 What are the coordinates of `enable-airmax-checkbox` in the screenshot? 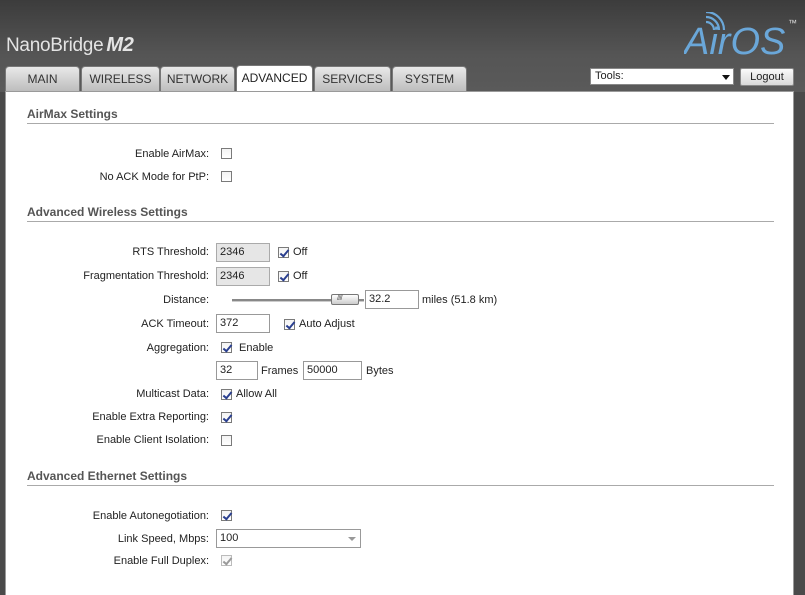 It's located at (226, 153).